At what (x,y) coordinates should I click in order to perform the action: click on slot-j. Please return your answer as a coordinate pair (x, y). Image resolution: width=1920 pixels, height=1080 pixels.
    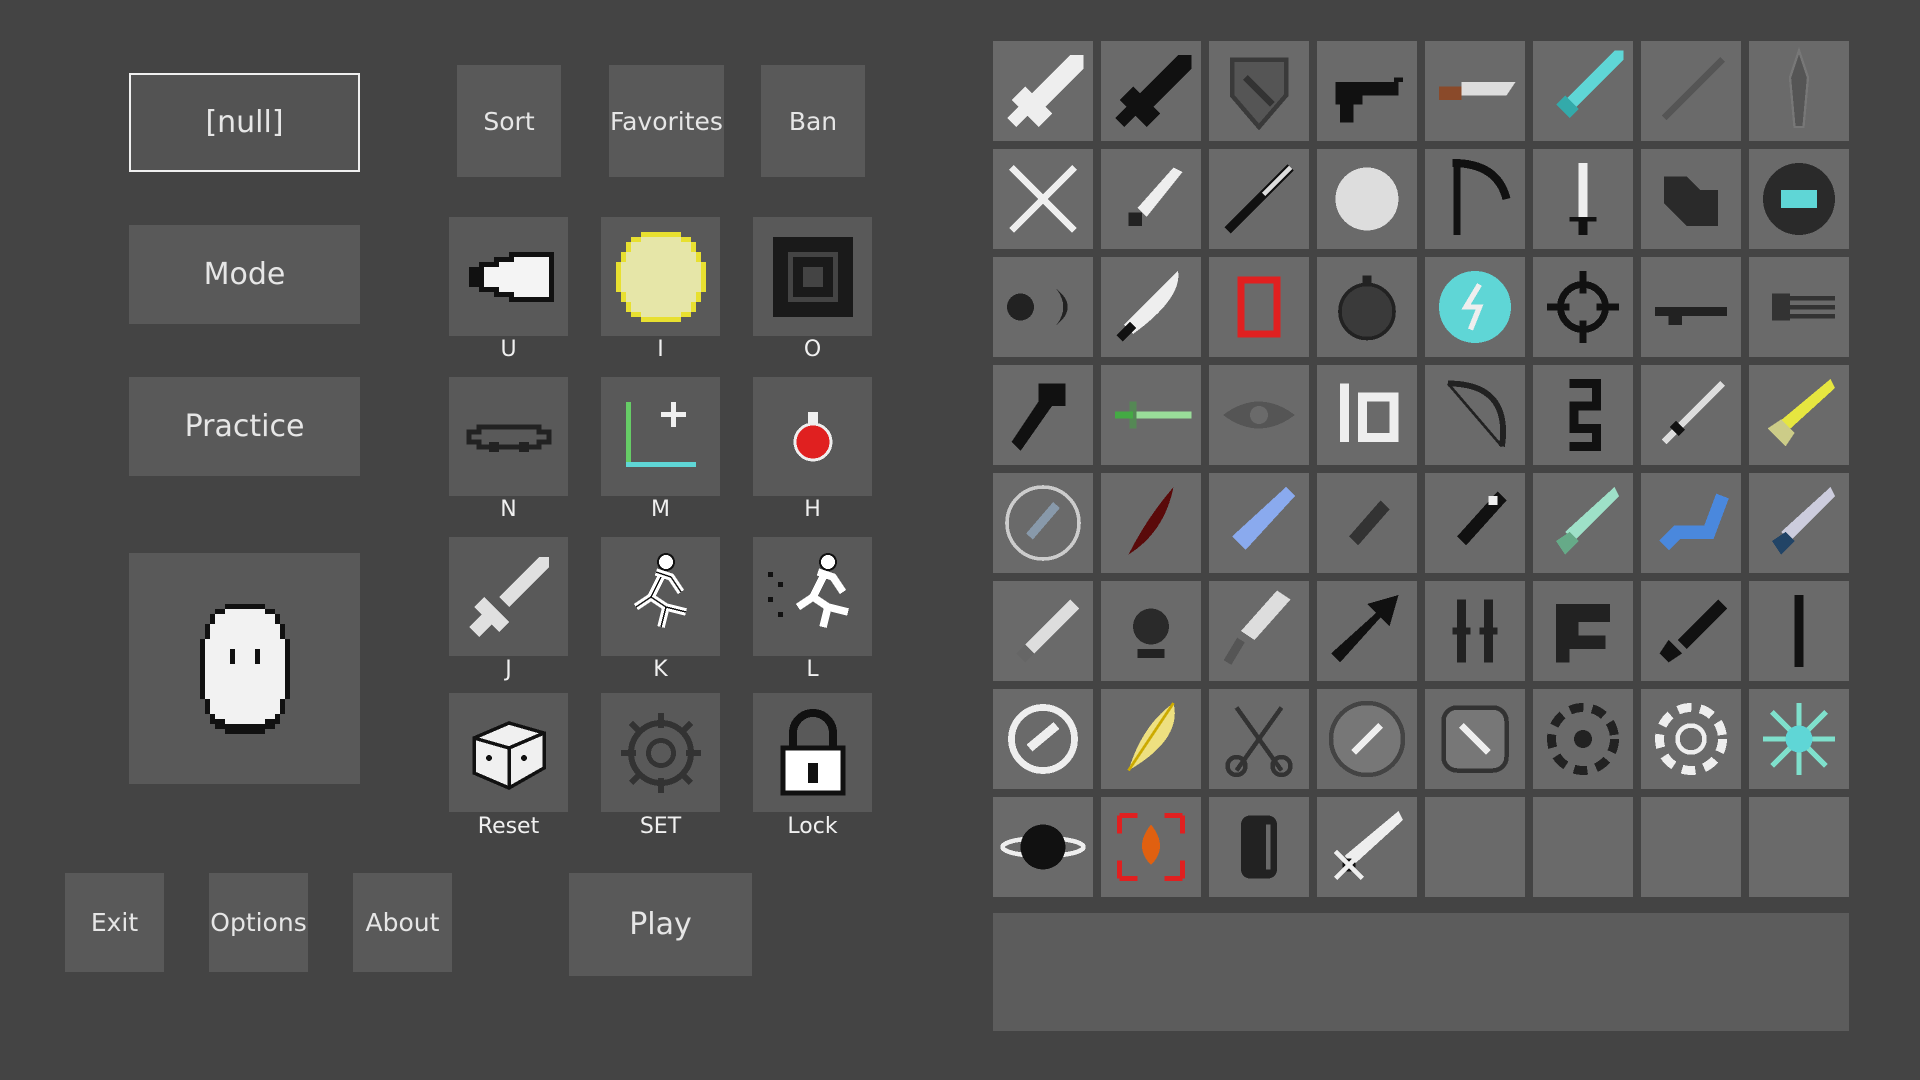
    Looking at the image, I should click on (508, 596).